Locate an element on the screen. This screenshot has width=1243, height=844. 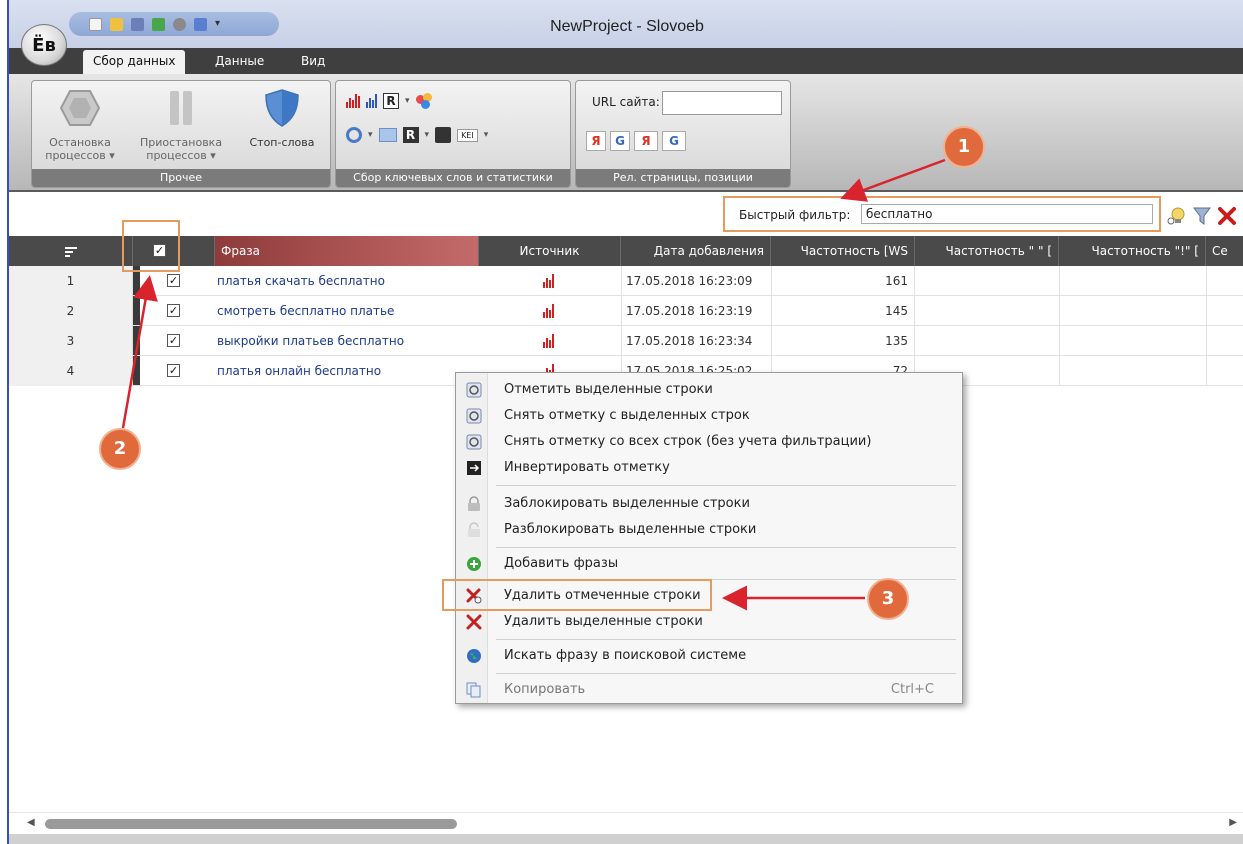
row-number: 2 is located at coordinates (71, 311).